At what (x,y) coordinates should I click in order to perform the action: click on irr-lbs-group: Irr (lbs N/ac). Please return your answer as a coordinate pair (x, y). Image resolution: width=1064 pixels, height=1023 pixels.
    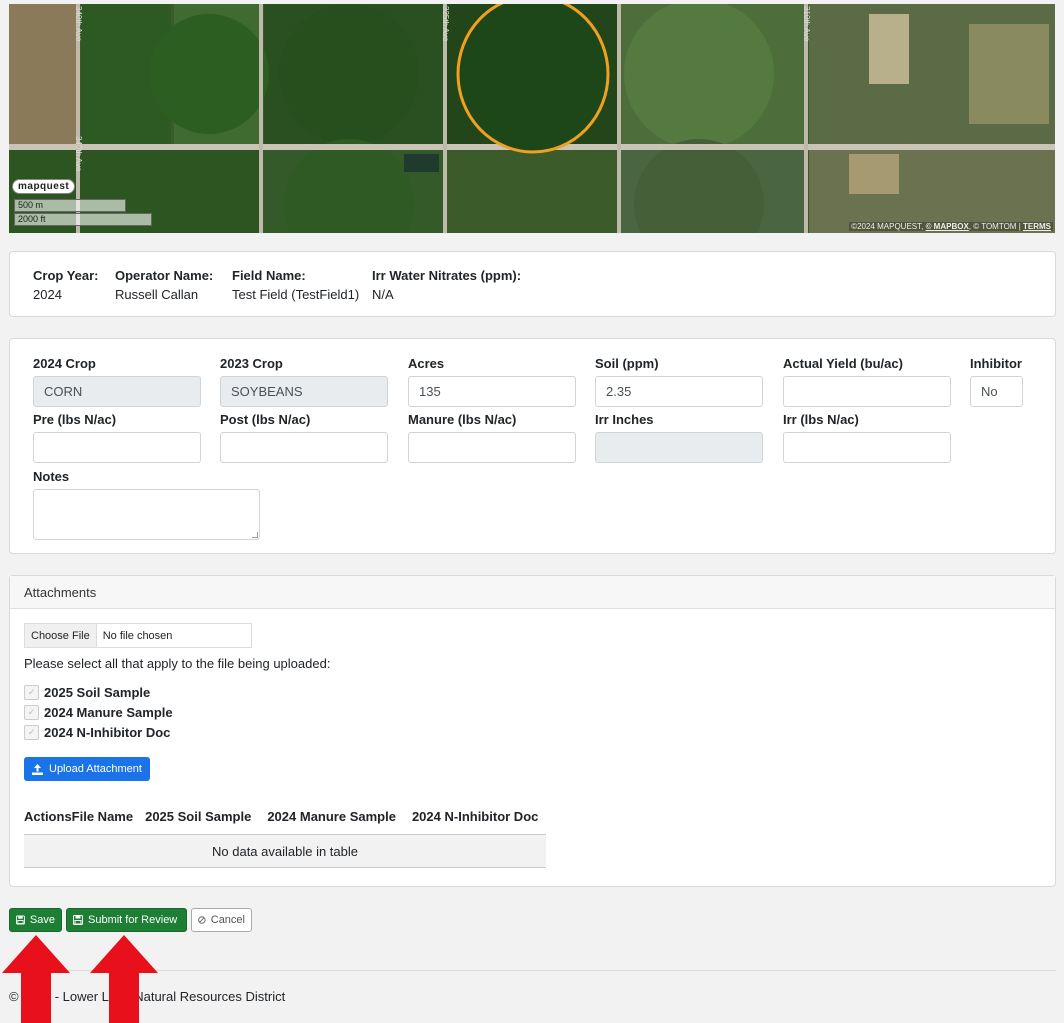
    Looking at the image, I should click on (867, 437).